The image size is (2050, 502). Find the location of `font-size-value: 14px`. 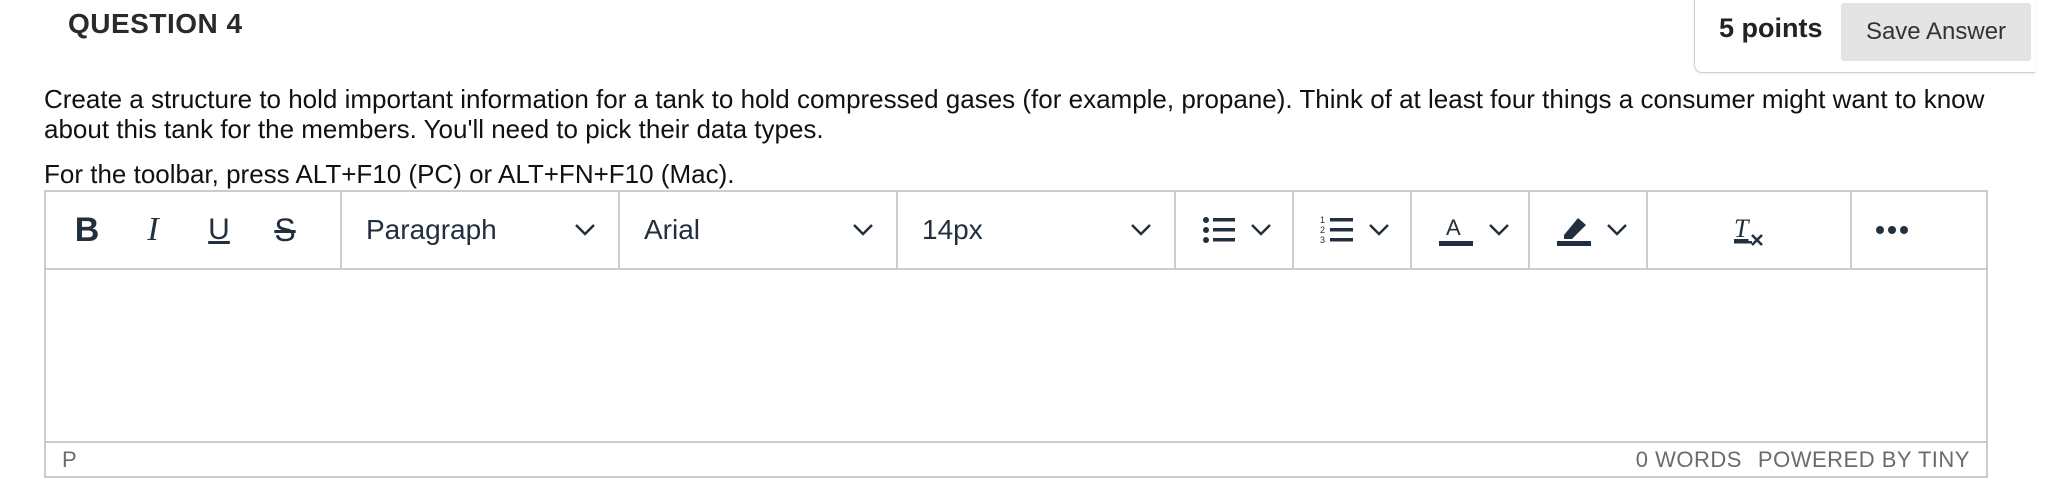

font-size-value: 14px is located at coordinates (952, 229).